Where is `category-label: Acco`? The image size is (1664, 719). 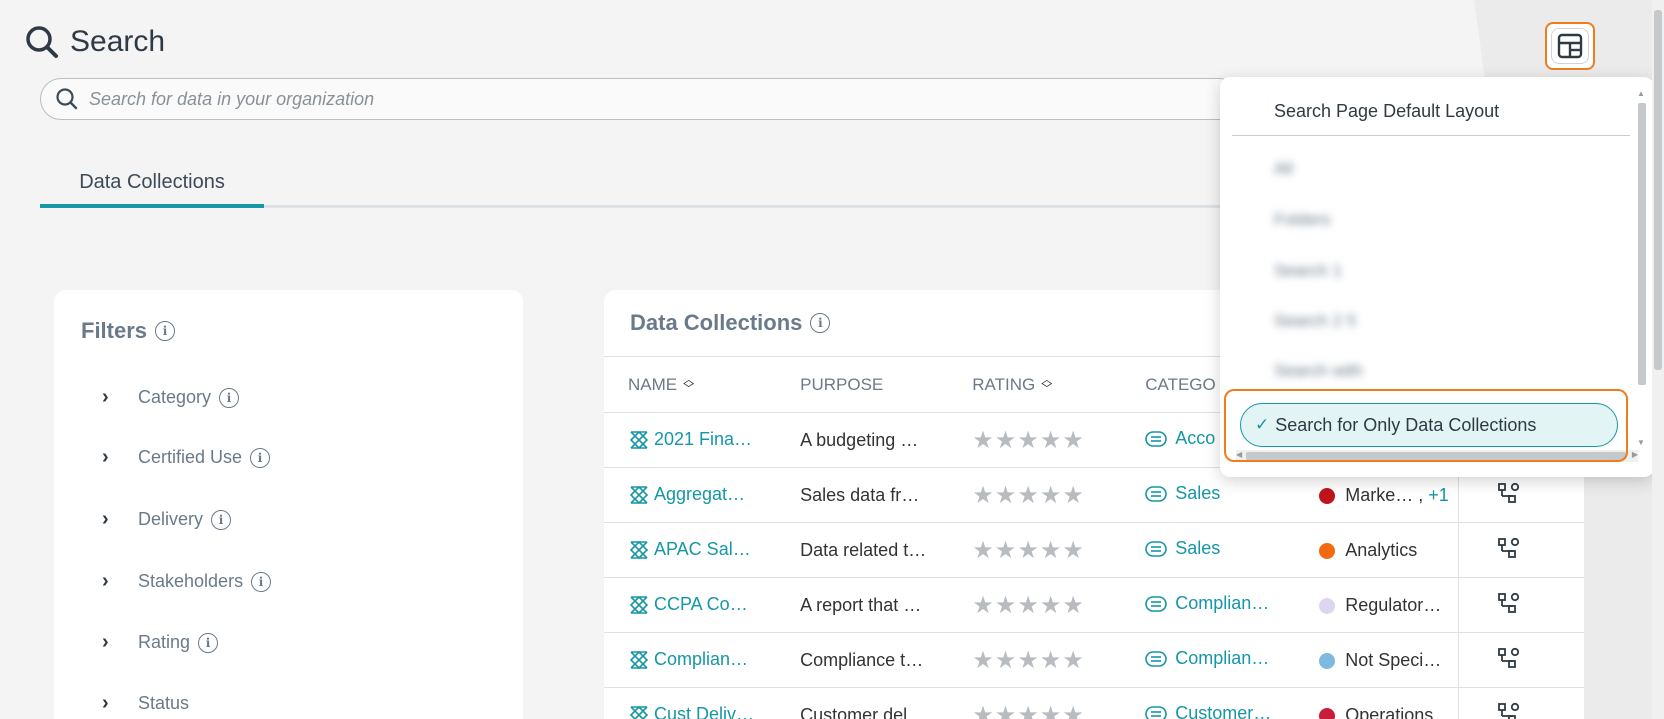
category-label: Acco is located at coordinates (1195, 438).